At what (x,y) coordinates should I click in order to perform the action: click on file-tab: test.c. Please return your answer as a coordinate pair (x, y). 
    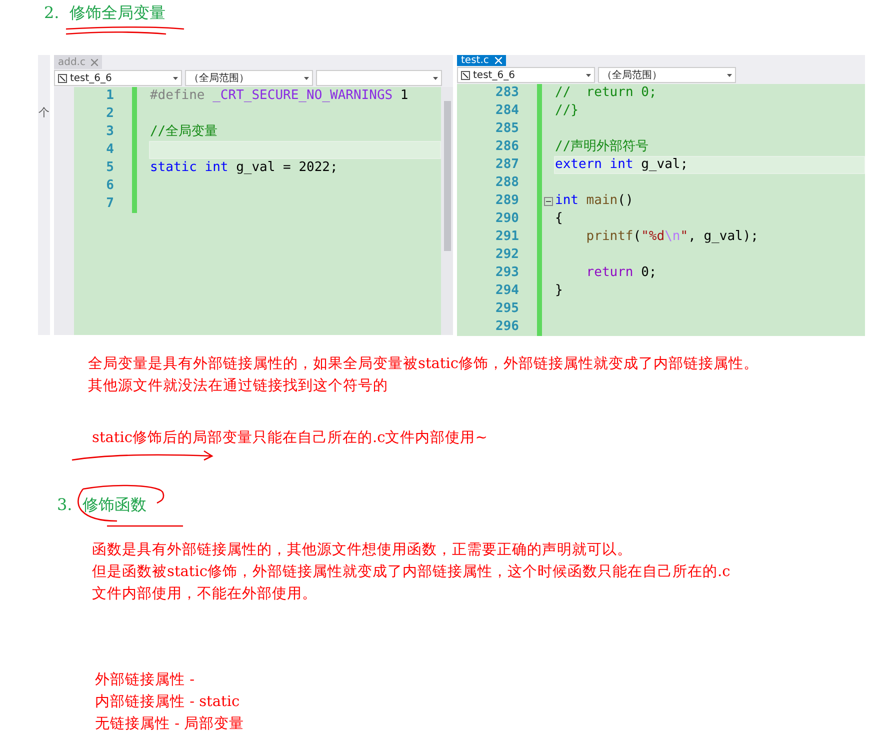
    Looking at the image, I should click on (481, 60).